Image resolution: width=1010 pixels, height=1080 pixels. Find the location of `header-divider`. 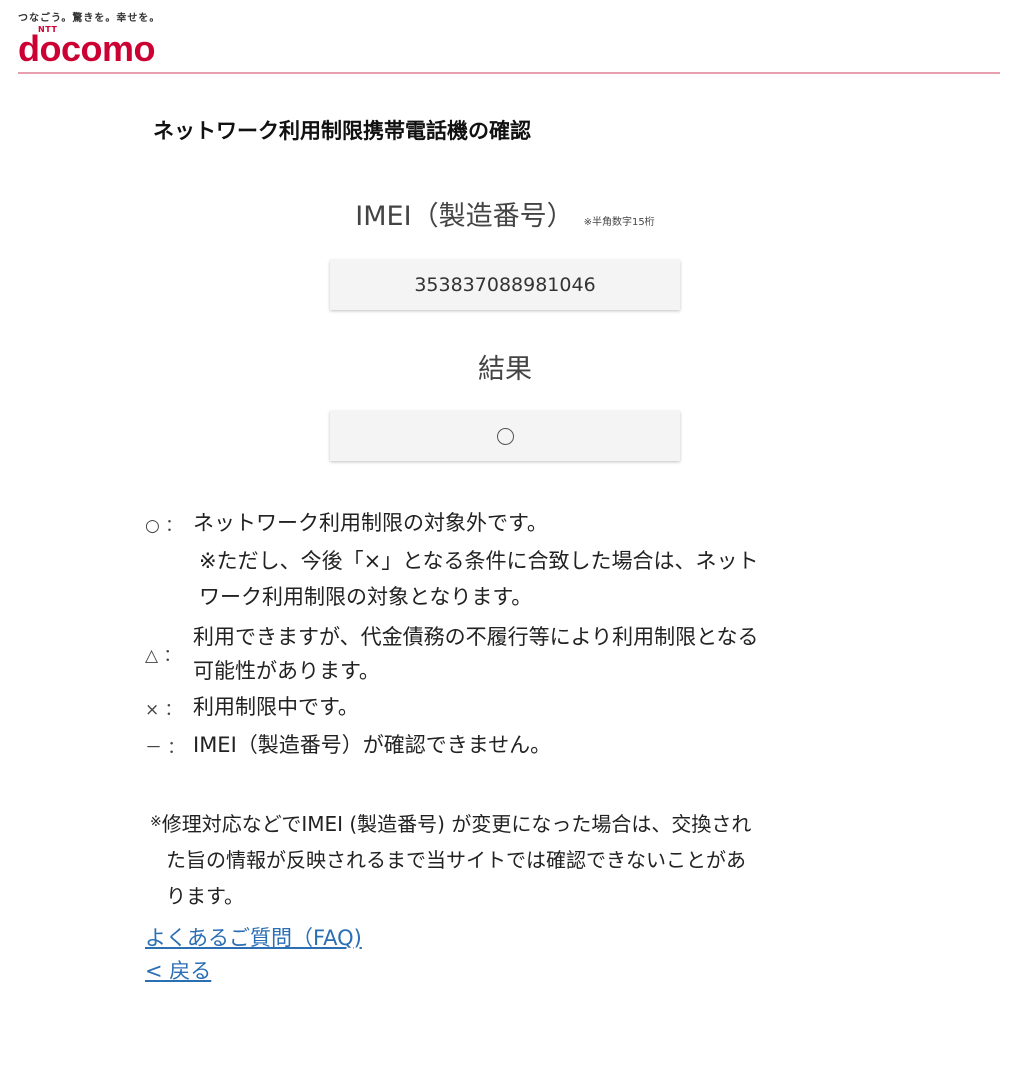

header-divider is located at coordinates (509, 73).